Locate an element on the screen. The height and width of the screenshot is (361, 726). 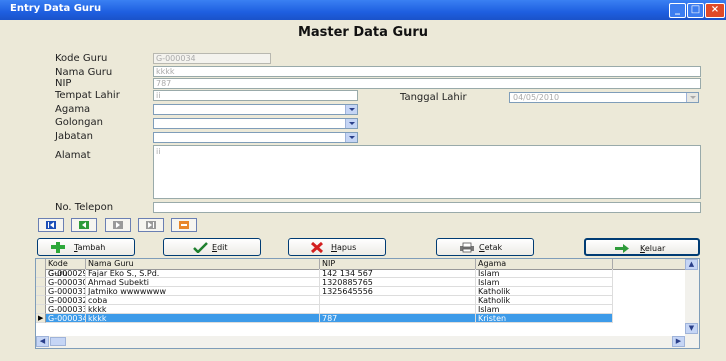
nip-label: NIP is located at coordinates (63, 83).